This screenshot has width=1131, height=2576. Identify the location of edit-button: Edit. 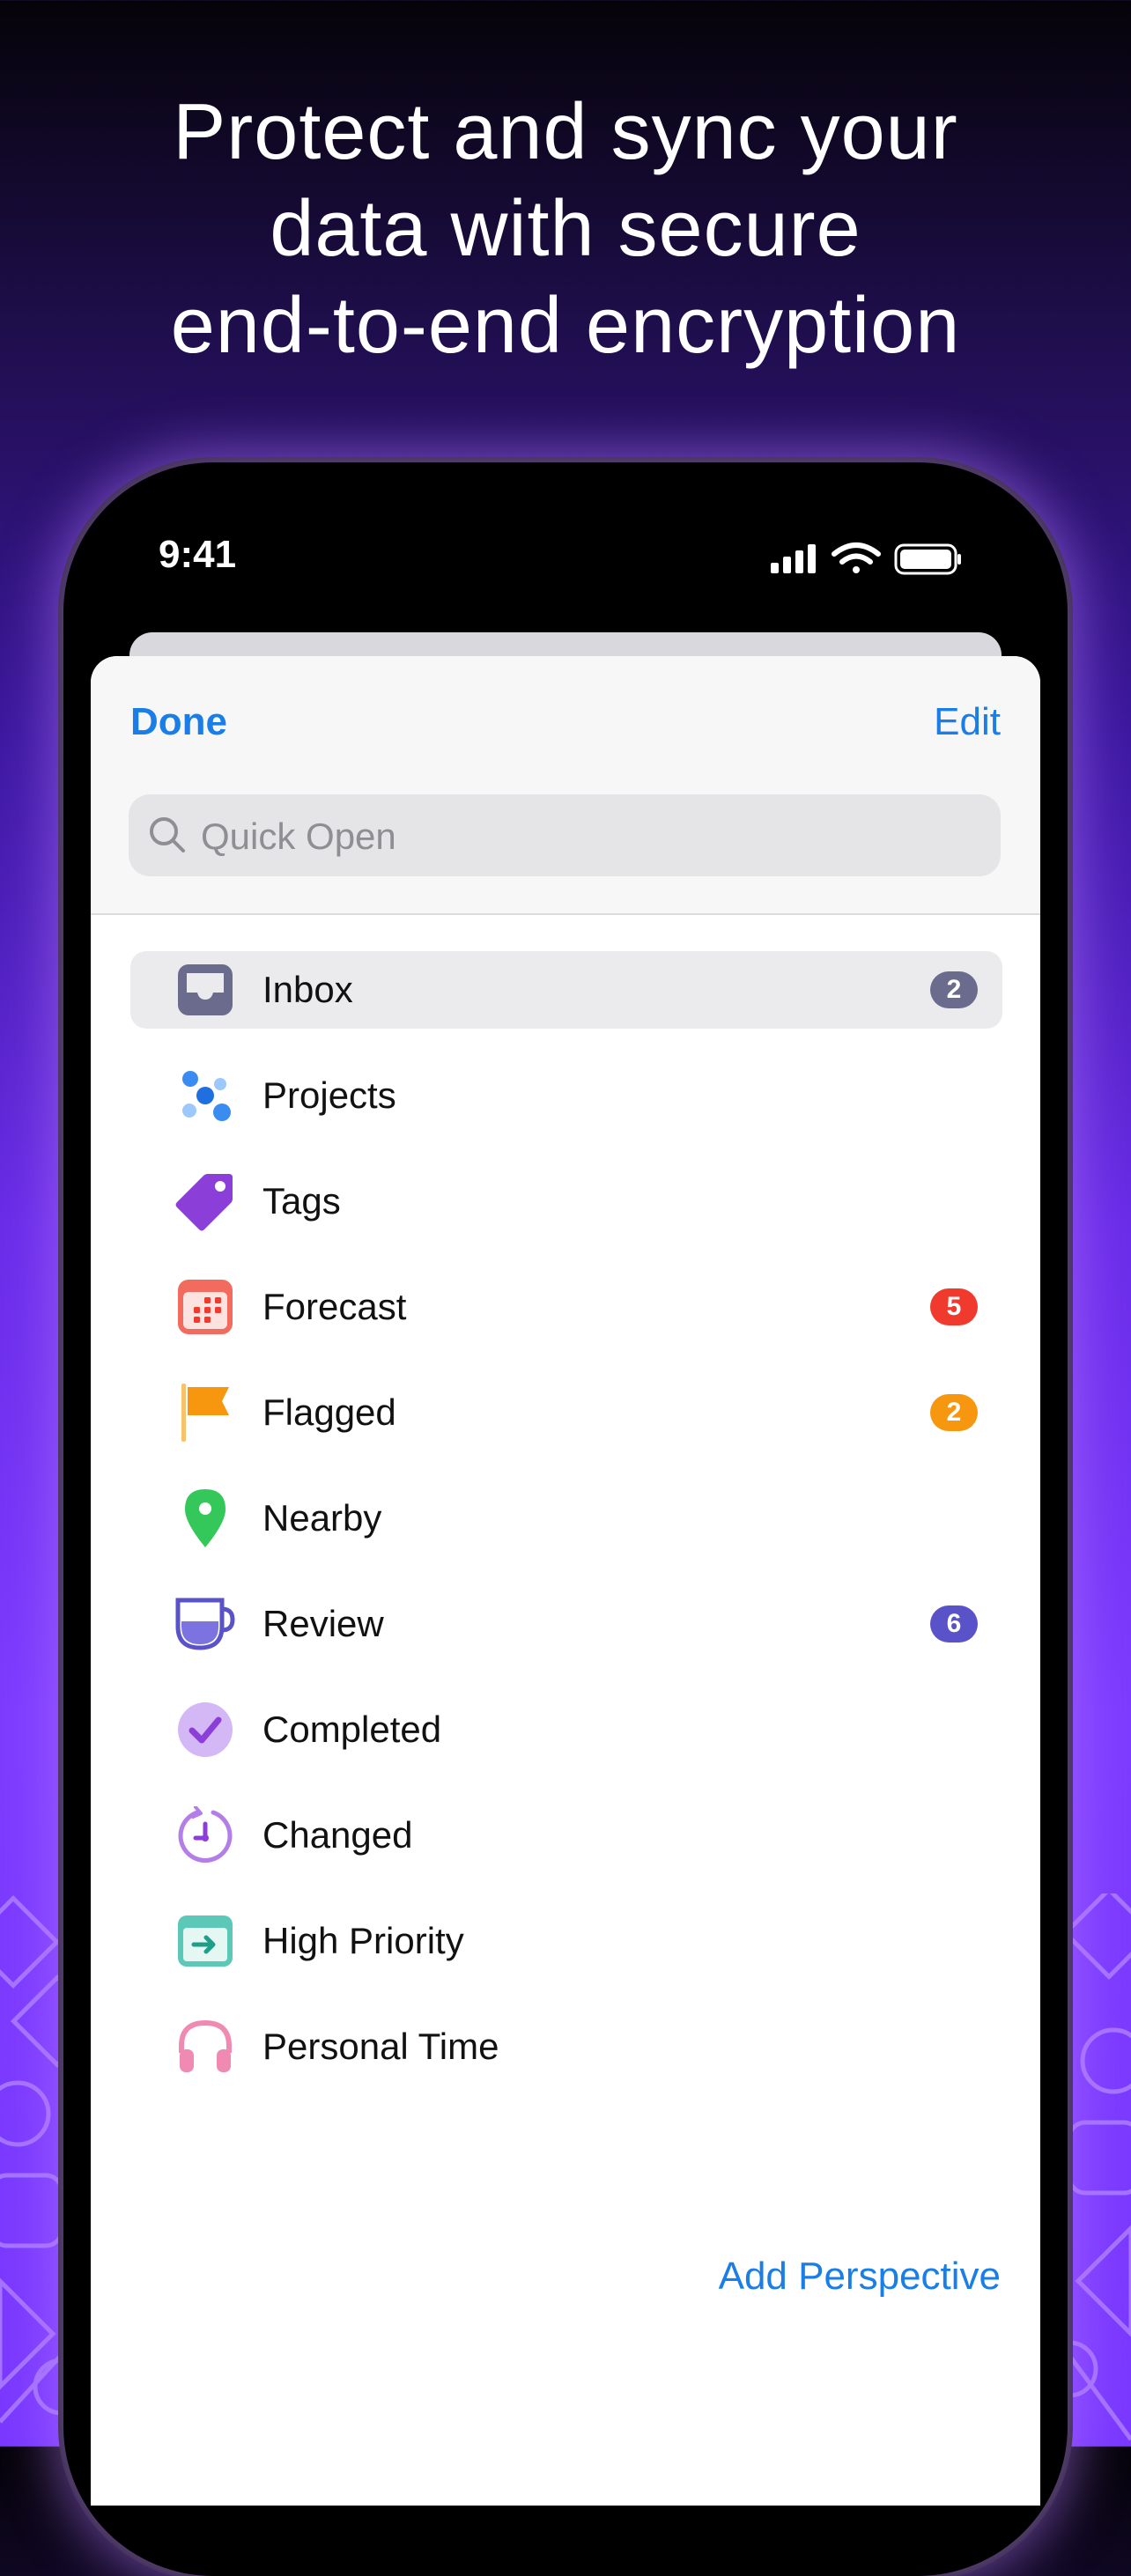
(967, 722).